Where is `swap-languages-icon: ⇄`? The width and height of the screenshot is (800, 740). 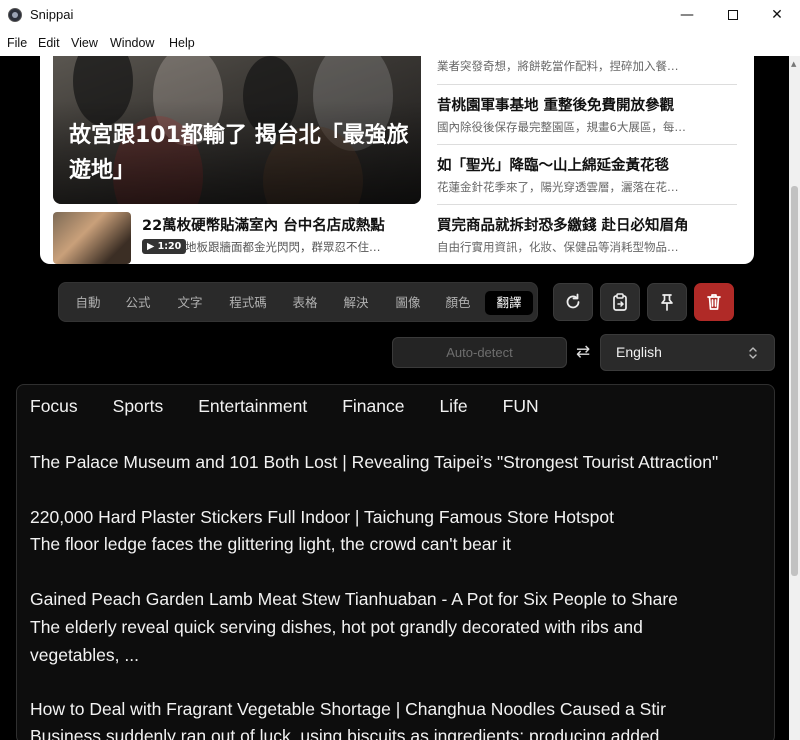
swap-languages-icon: ⇄ is located at coordinates (583, 352).